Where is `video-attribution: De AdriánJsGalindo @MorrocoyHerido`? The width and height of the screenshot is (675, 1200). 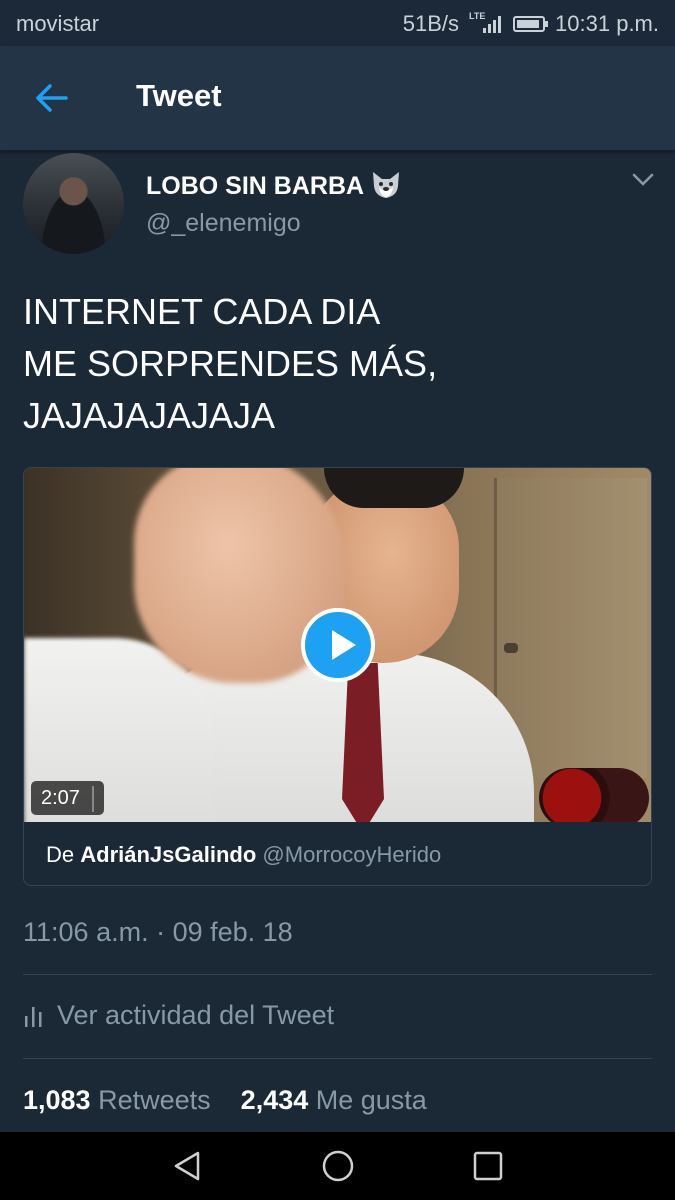 video-attribution: De AdriánJsGalindo @MorrocoyHerido is located at coordinates (243, 855).